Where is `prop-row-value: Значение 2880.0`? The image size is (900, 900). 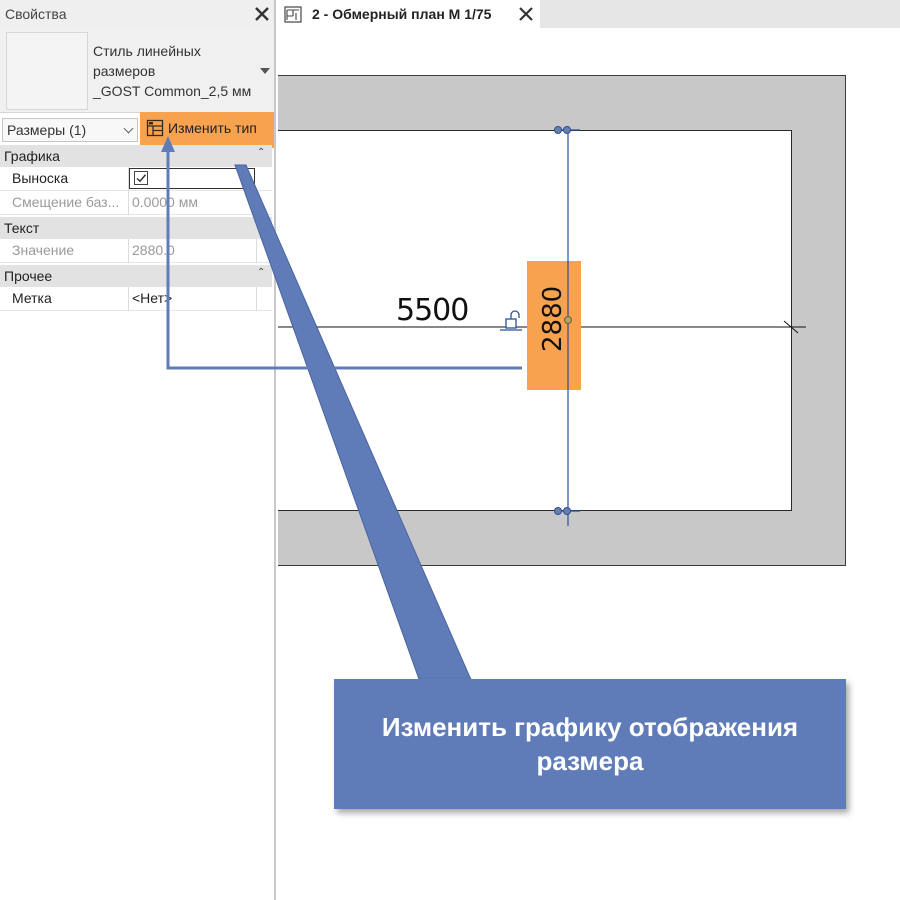
prop-row-value: Значение 2880.0 is located at coordinates (136, 251).